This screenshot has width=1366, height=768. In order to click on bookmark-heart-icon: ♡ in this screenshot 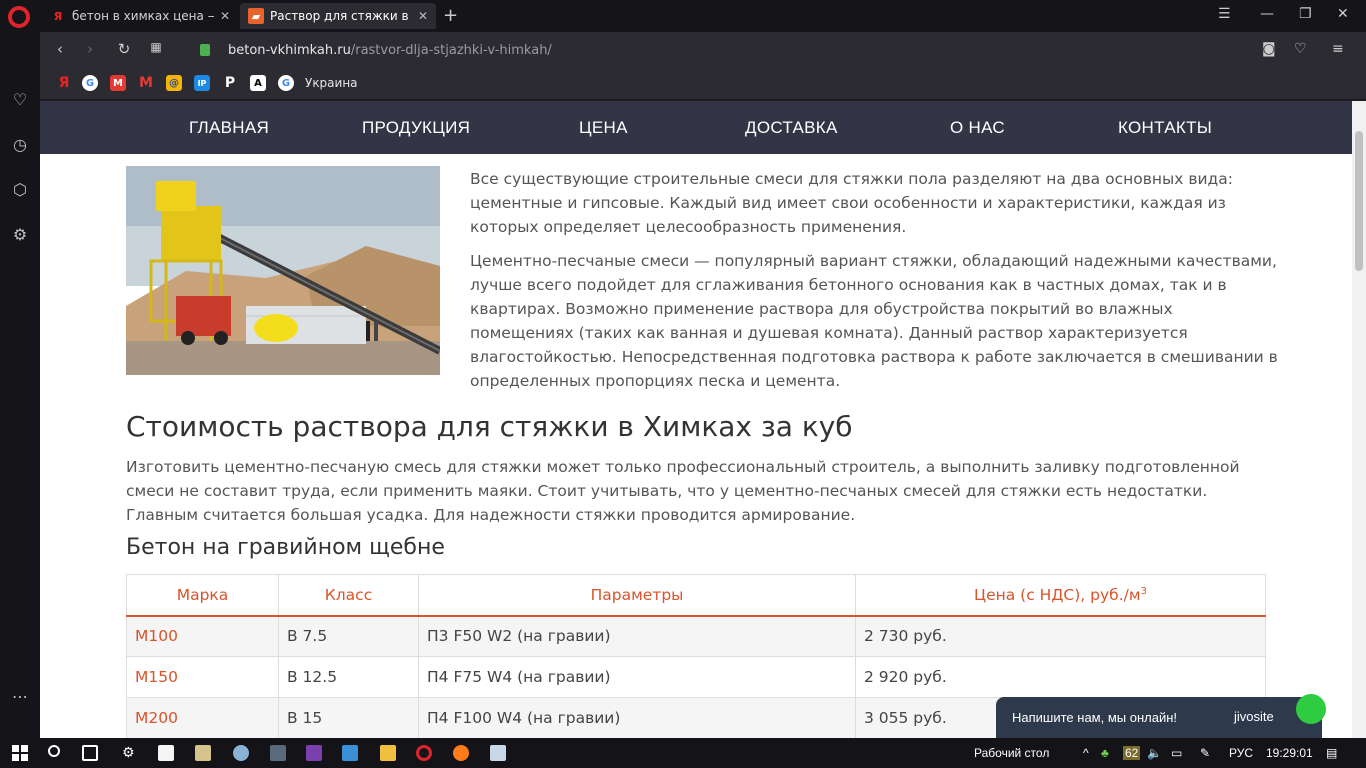, I will do `click(1300, 49)`.